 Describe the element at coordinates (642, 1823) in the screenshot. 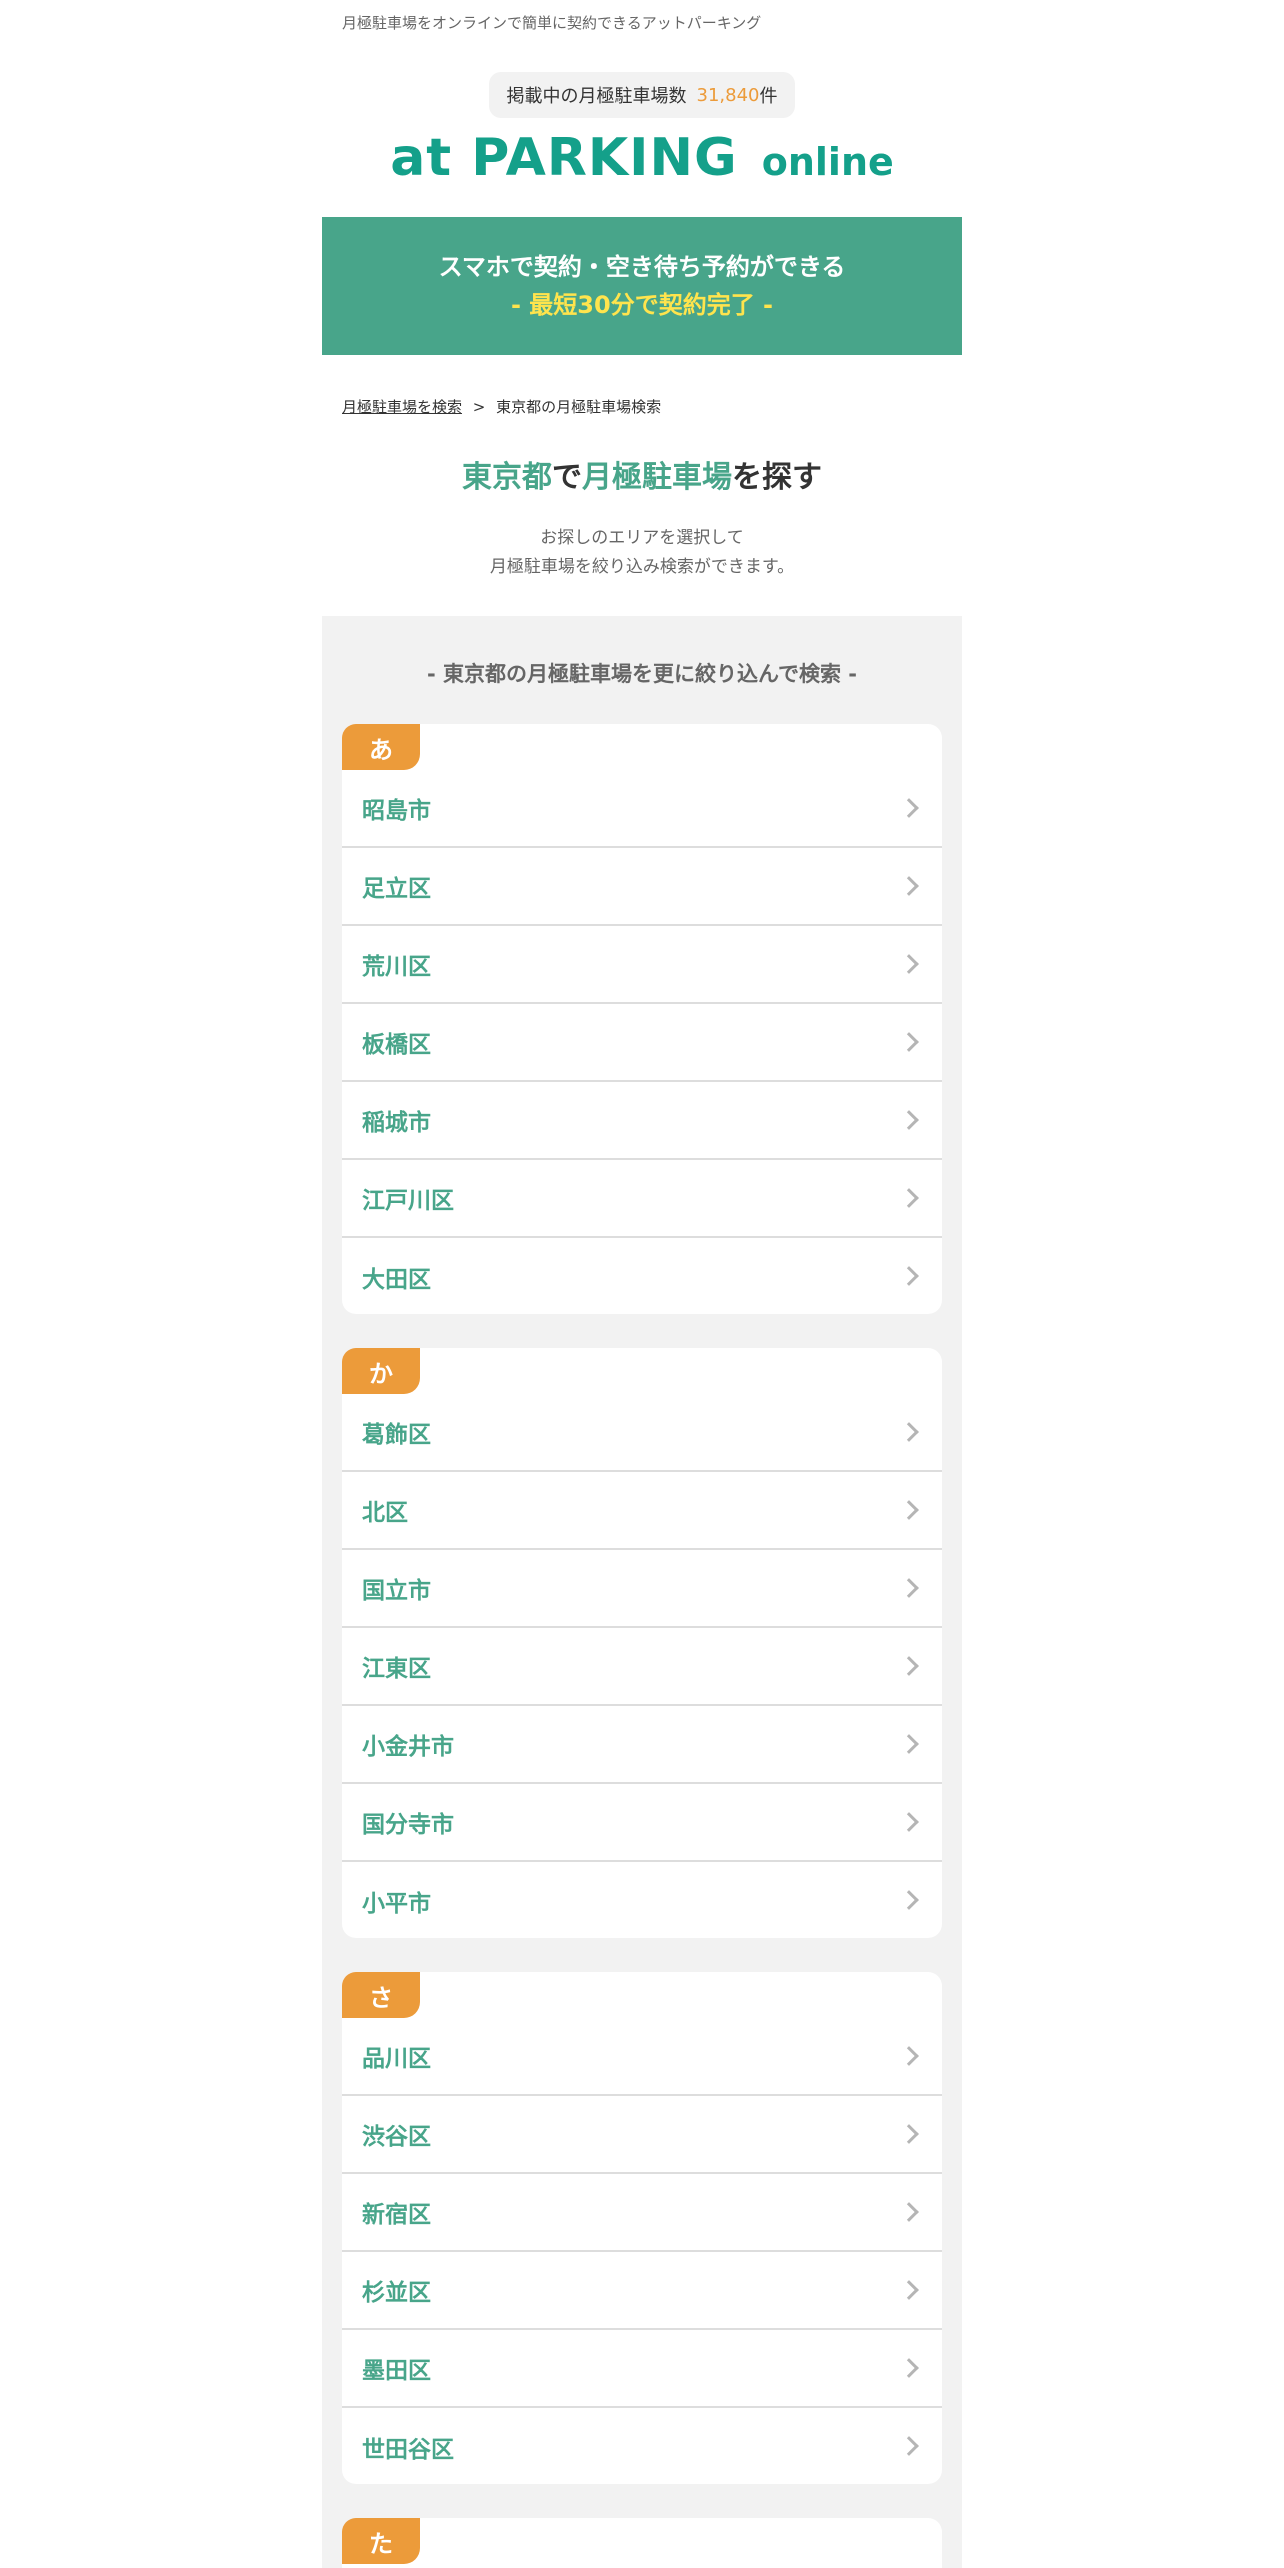

I see `area-item: 国分寺市` at that location.